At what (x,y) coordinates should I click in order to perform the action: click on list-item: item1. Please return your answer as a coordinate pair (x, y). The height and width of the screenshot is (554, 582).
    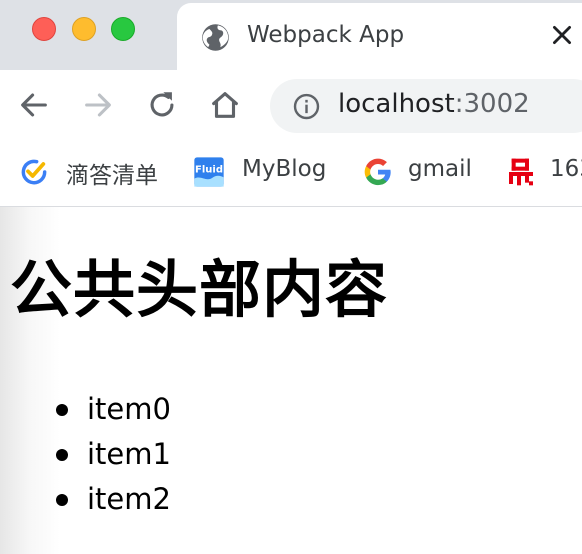
    Looking at the image, I should click on (85, 454).